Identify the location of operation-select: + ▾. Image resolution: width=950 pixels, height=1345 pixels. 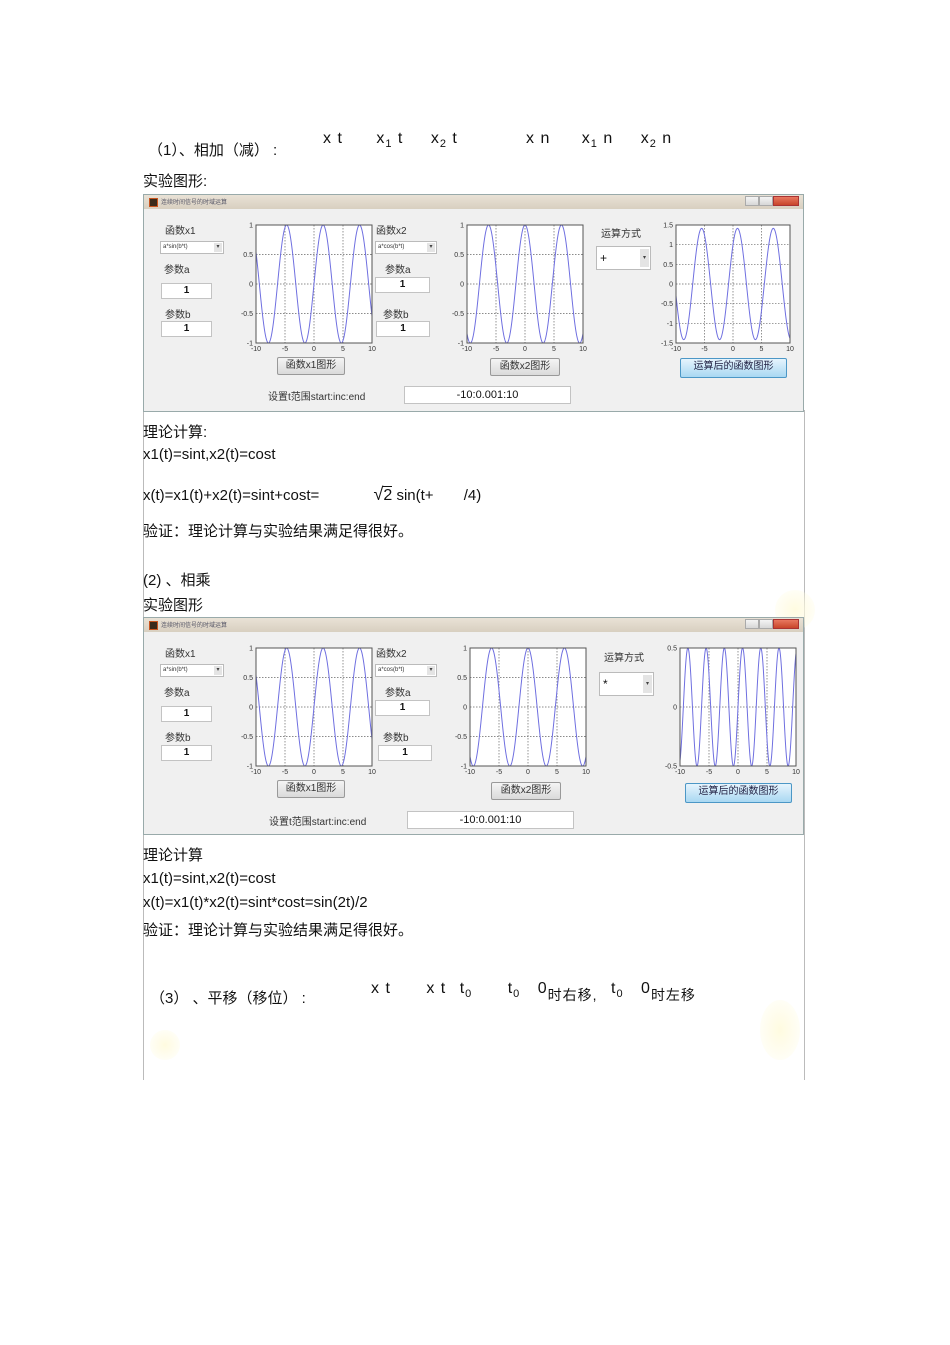
(623, 258).